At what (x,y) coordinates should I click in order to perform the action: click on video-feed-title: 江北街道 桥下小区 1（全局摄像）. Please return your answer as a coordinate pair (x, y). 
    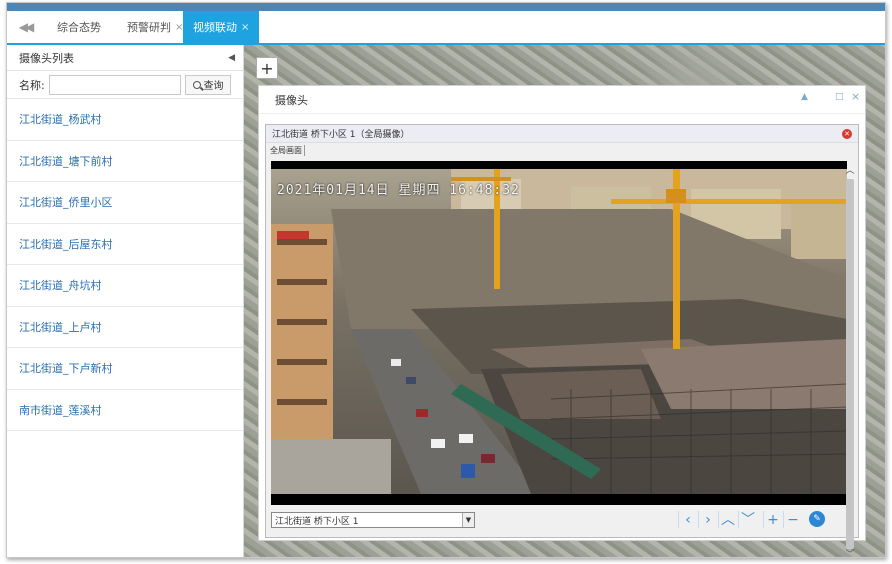
    Looking at the image, I should click on (341, 135).